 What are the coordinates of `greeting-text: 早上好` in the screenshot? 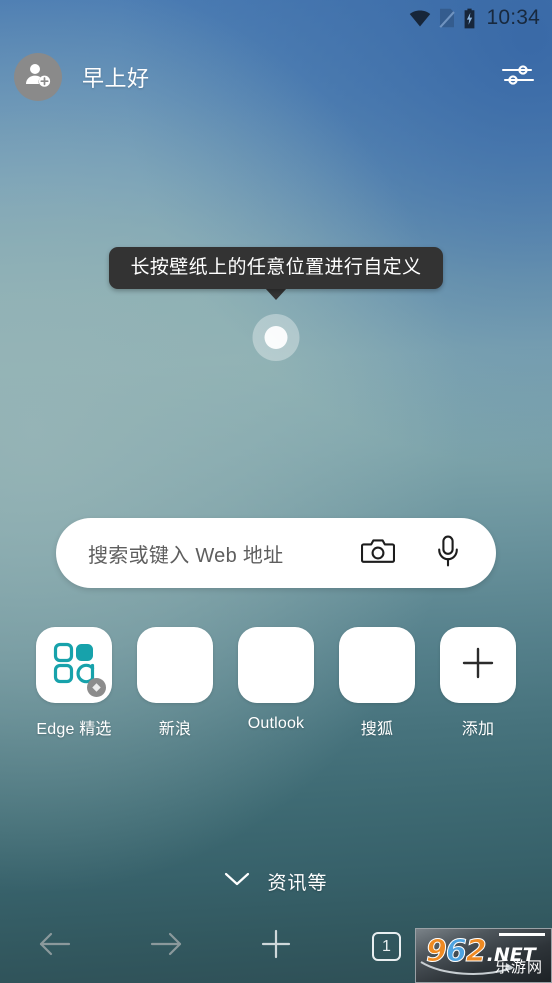 It's located at (116, 78).